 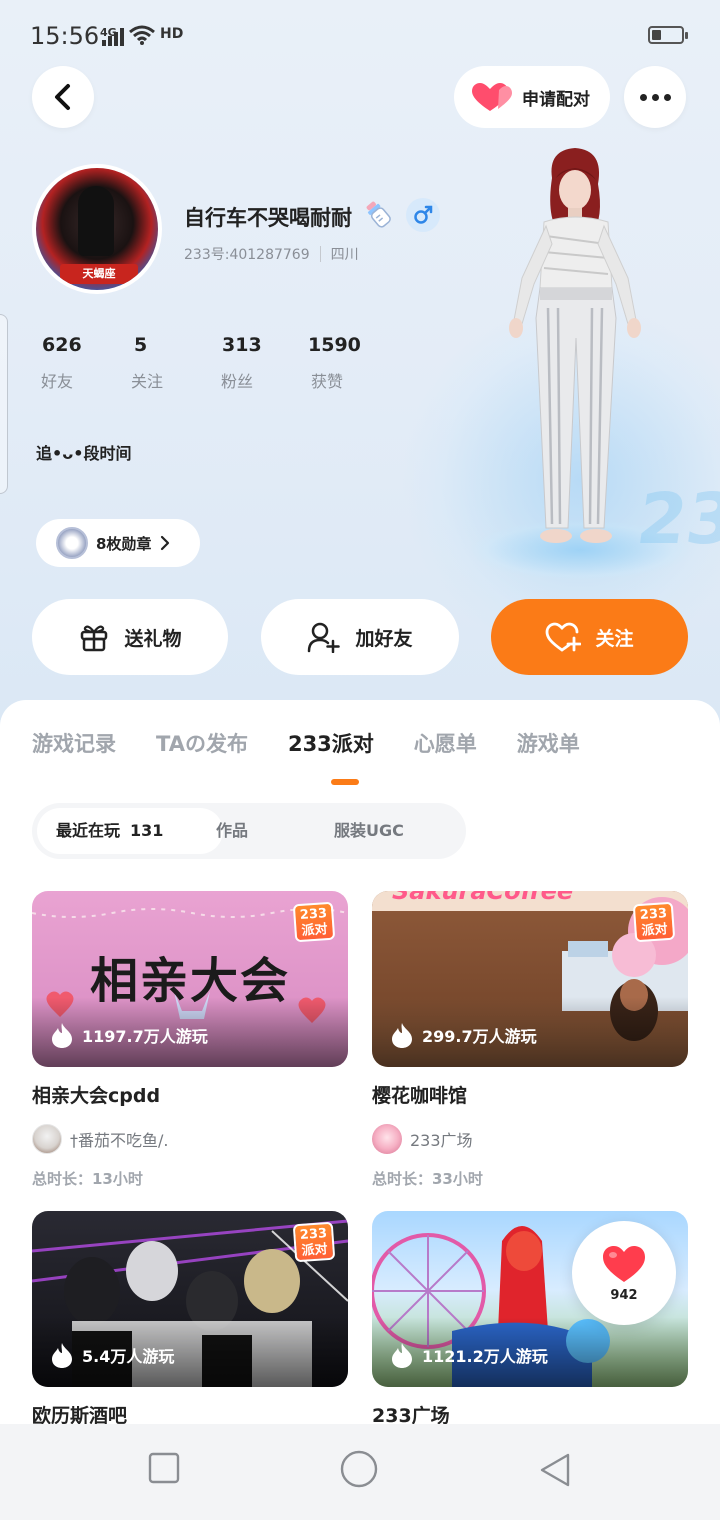 I want to click on user-id-row: 233号:401287769 四川, so click(x=271, y=254).